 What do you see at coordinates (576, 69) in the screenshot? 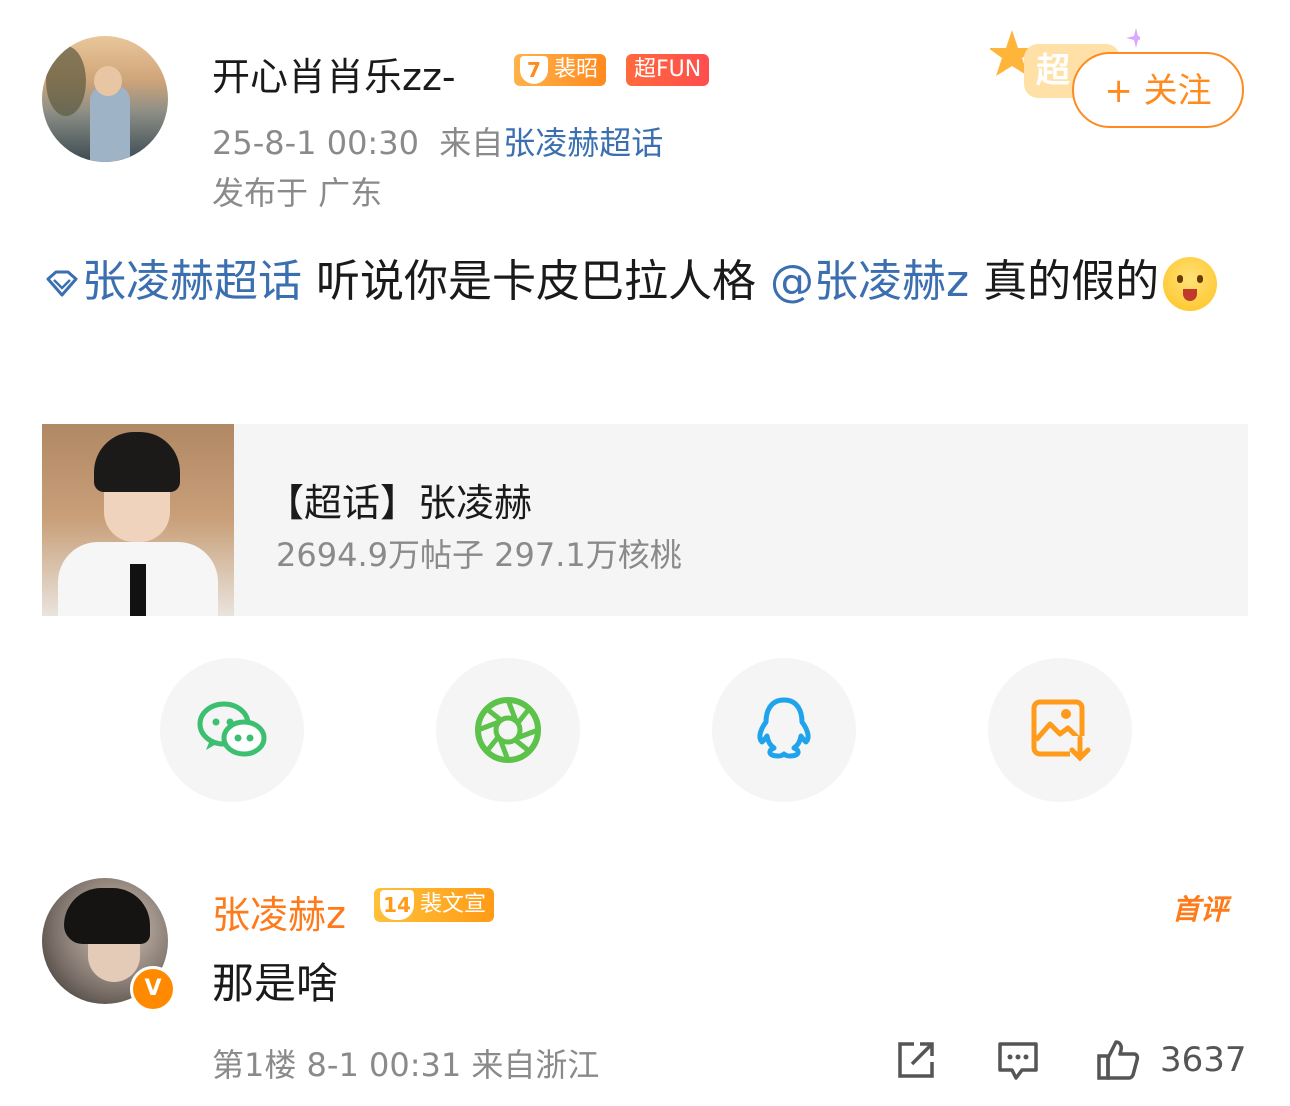
I see `level-badge-text: 裴昭` at bounding box center [576, 69].